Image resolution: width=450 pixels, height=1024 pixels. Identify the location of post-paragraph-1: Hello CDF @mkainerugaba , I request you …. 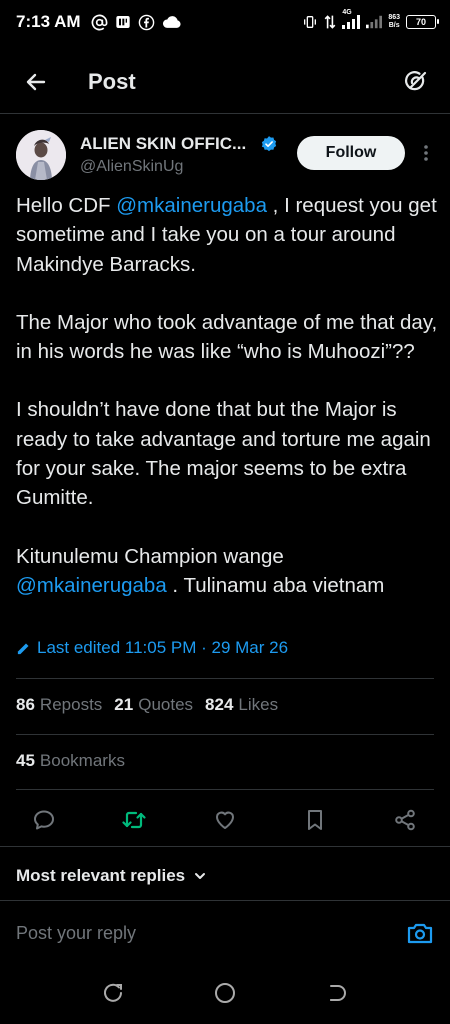
(226, 235).